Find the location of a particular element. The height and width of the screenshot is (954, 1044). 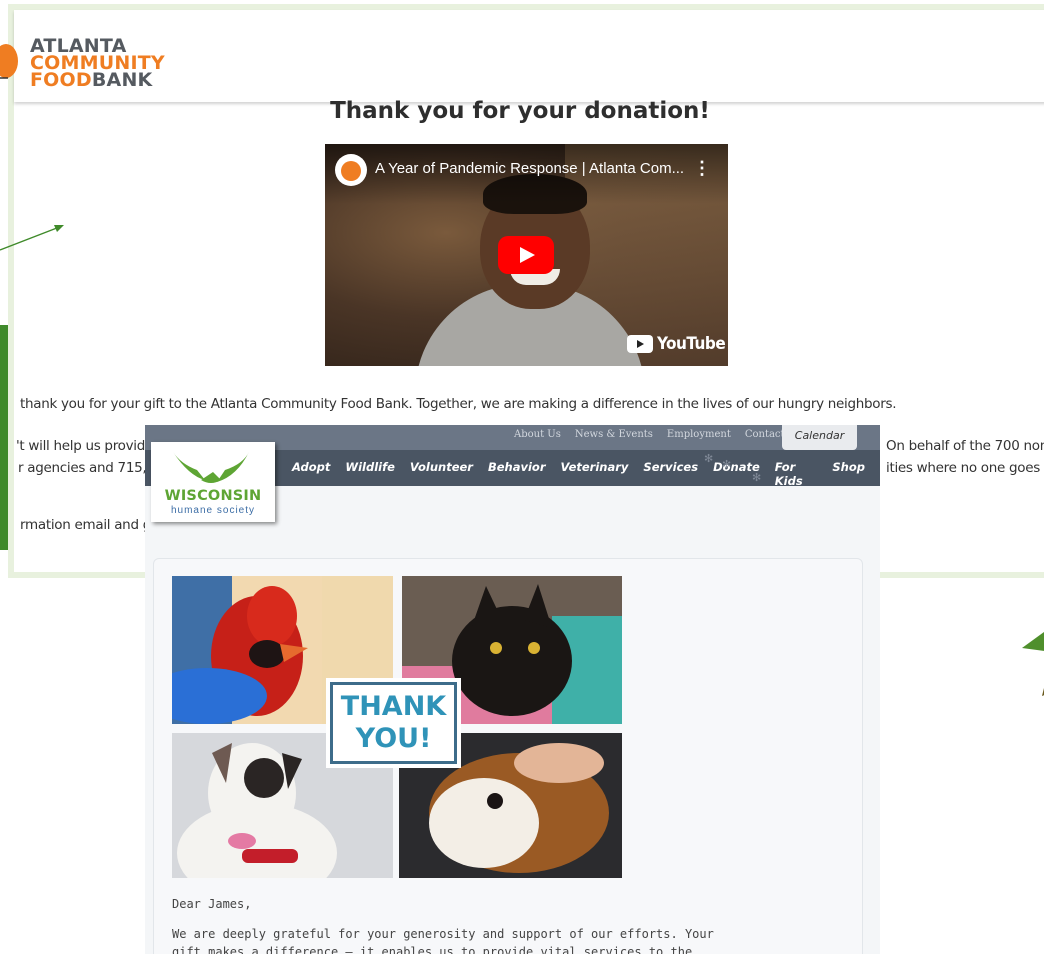

nav-behavior: Behavior is located at coordinates (517, 474).